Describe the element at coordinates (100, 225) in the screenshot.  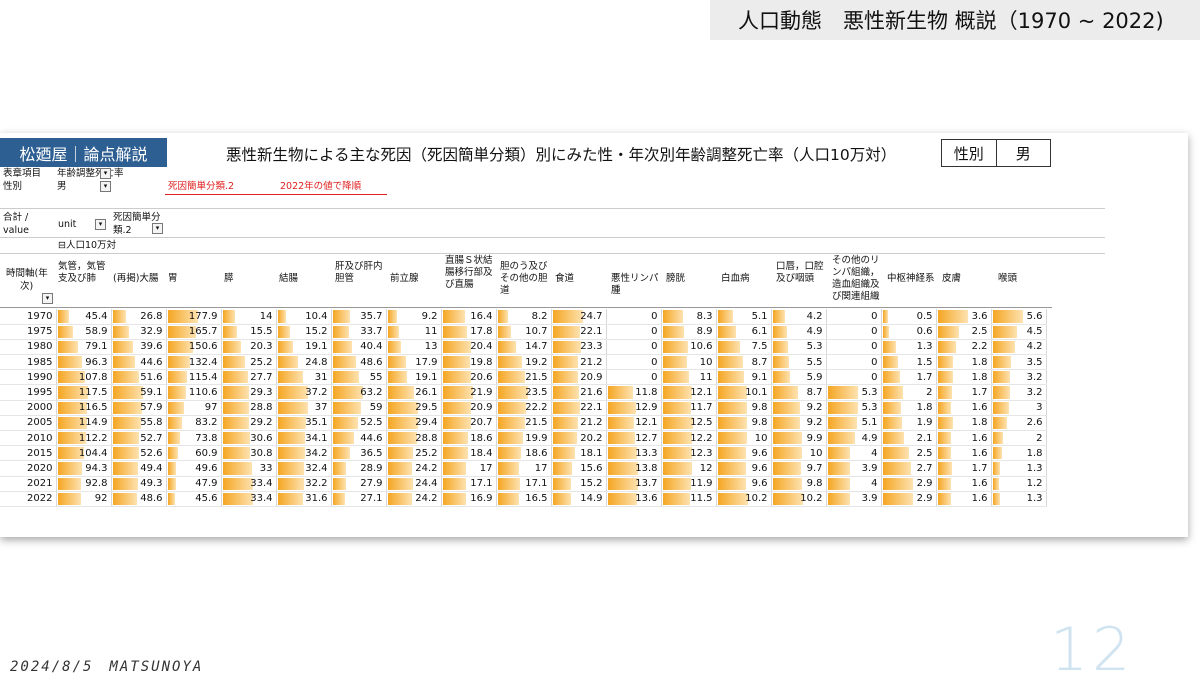
I see `unit-dropdown: ▾` at that location.